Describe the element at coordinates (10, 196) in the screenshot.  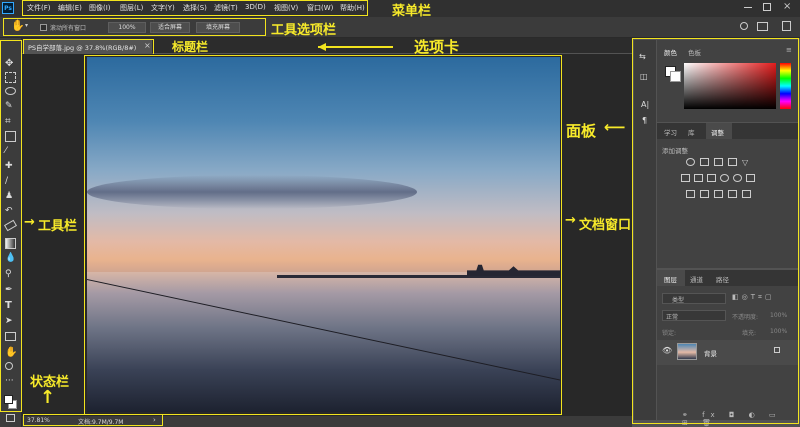
I see `clone-stamp-tool-icon: ♟` at that location.